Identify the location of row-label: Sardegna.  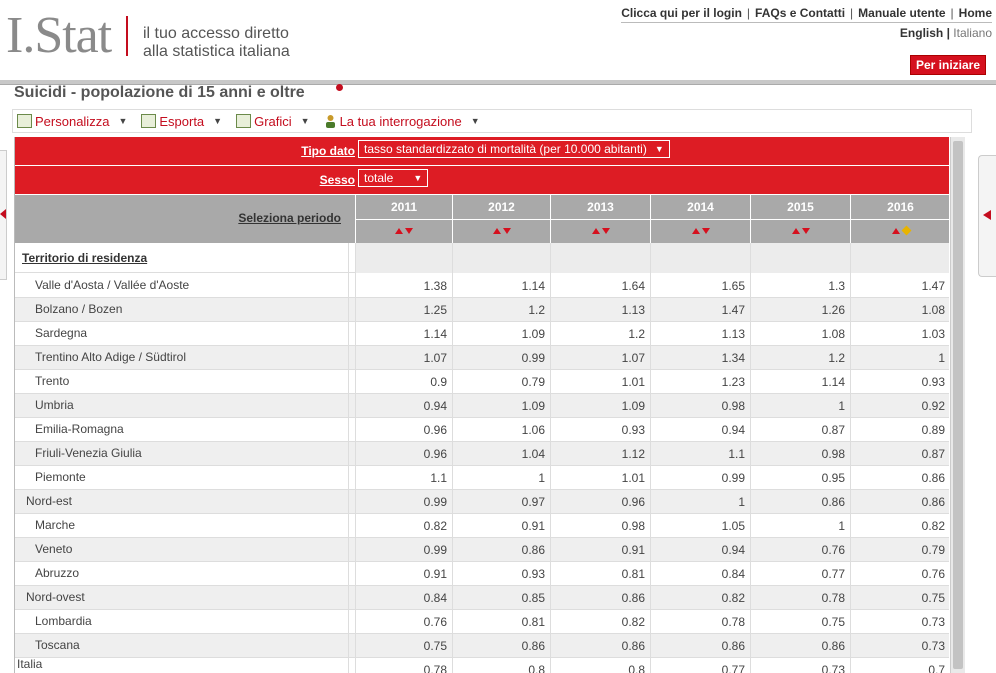
(61, 333).